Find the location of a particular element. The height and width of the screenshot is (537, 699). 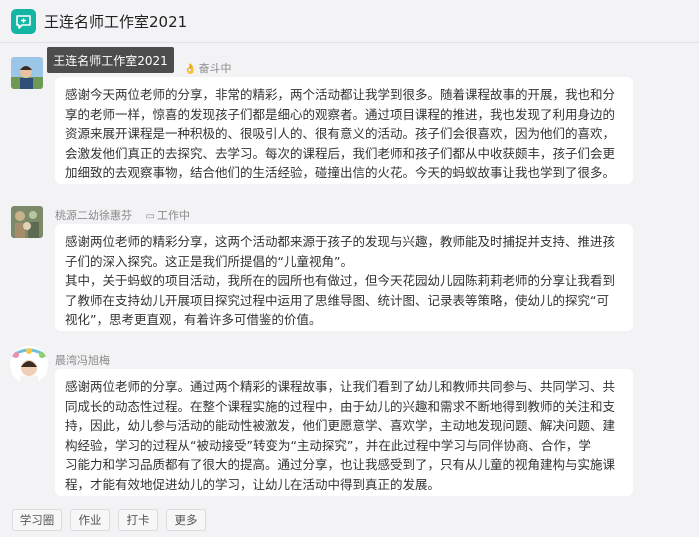

message-line: 程，才能有效地促进幼儿的学习，让幼儿在活动中得到真正的发展。 is located at coordinates (253, 484).